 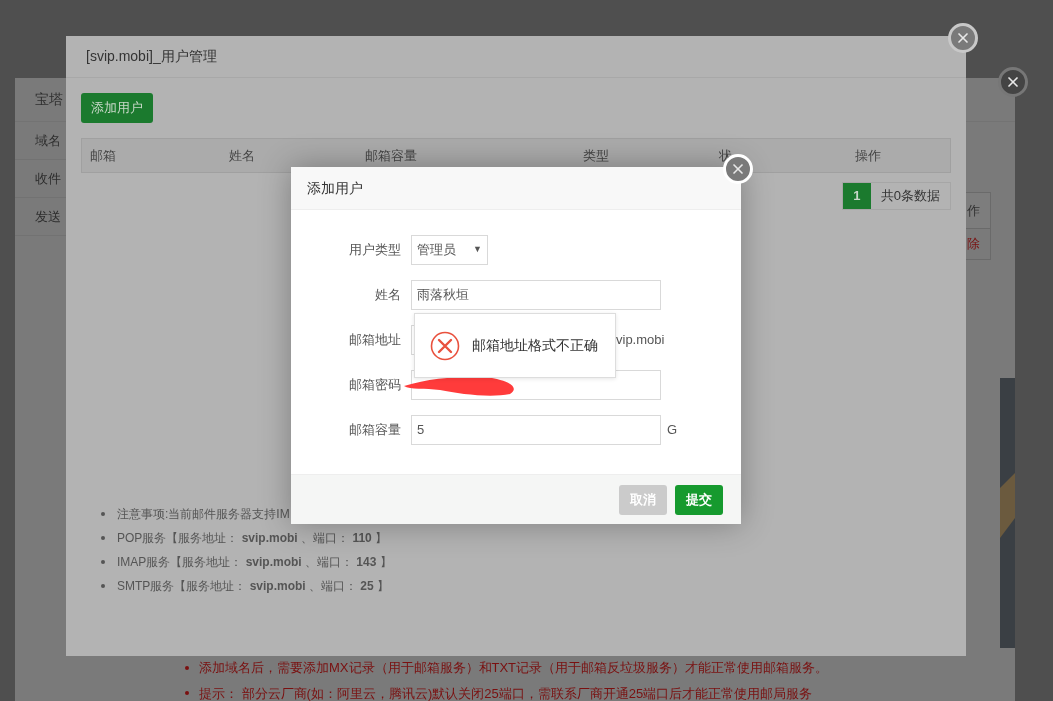 I want to click on window-title: 宝塔, so click(x=49, y=99).